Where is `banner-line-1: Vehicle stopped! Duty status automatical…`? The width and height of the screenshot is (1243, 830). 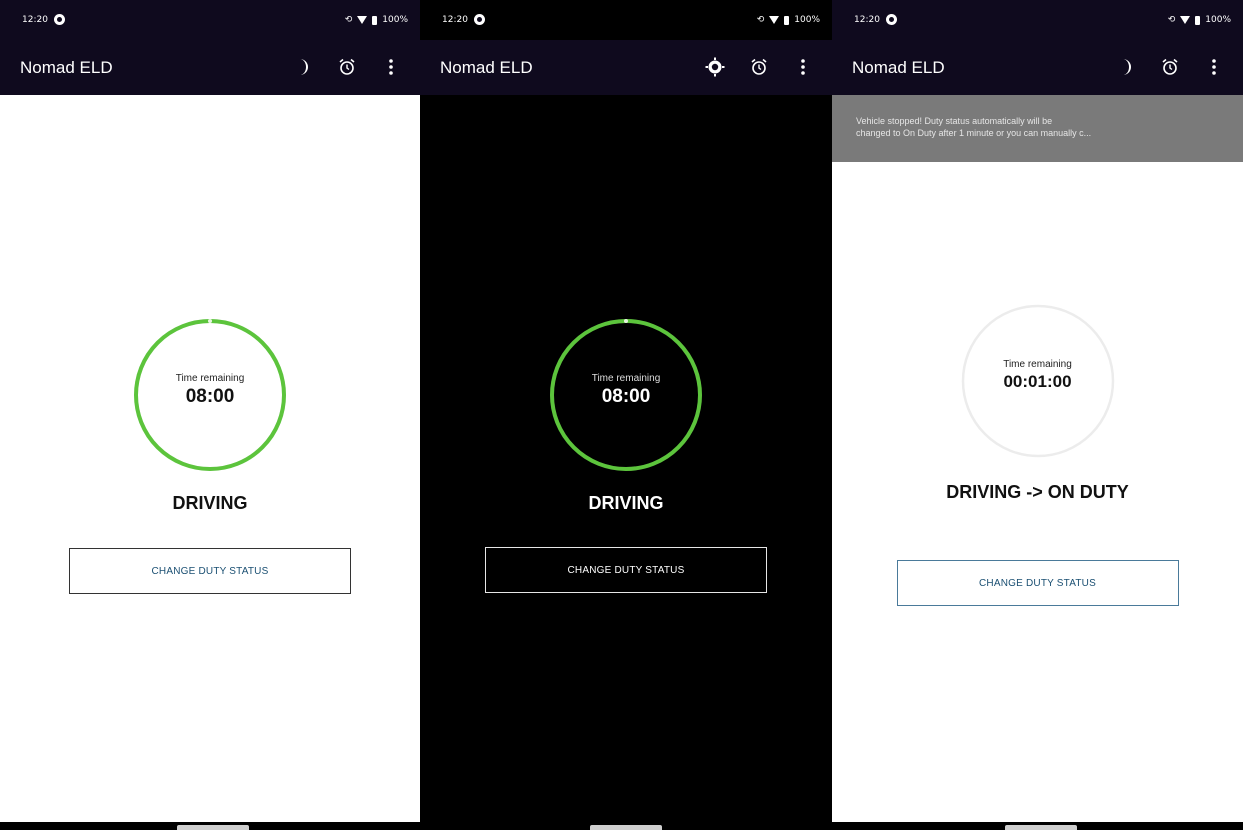 banner-line-1: Vehicle stopped! Duty status automatical… is located at coordinates (954, 121).